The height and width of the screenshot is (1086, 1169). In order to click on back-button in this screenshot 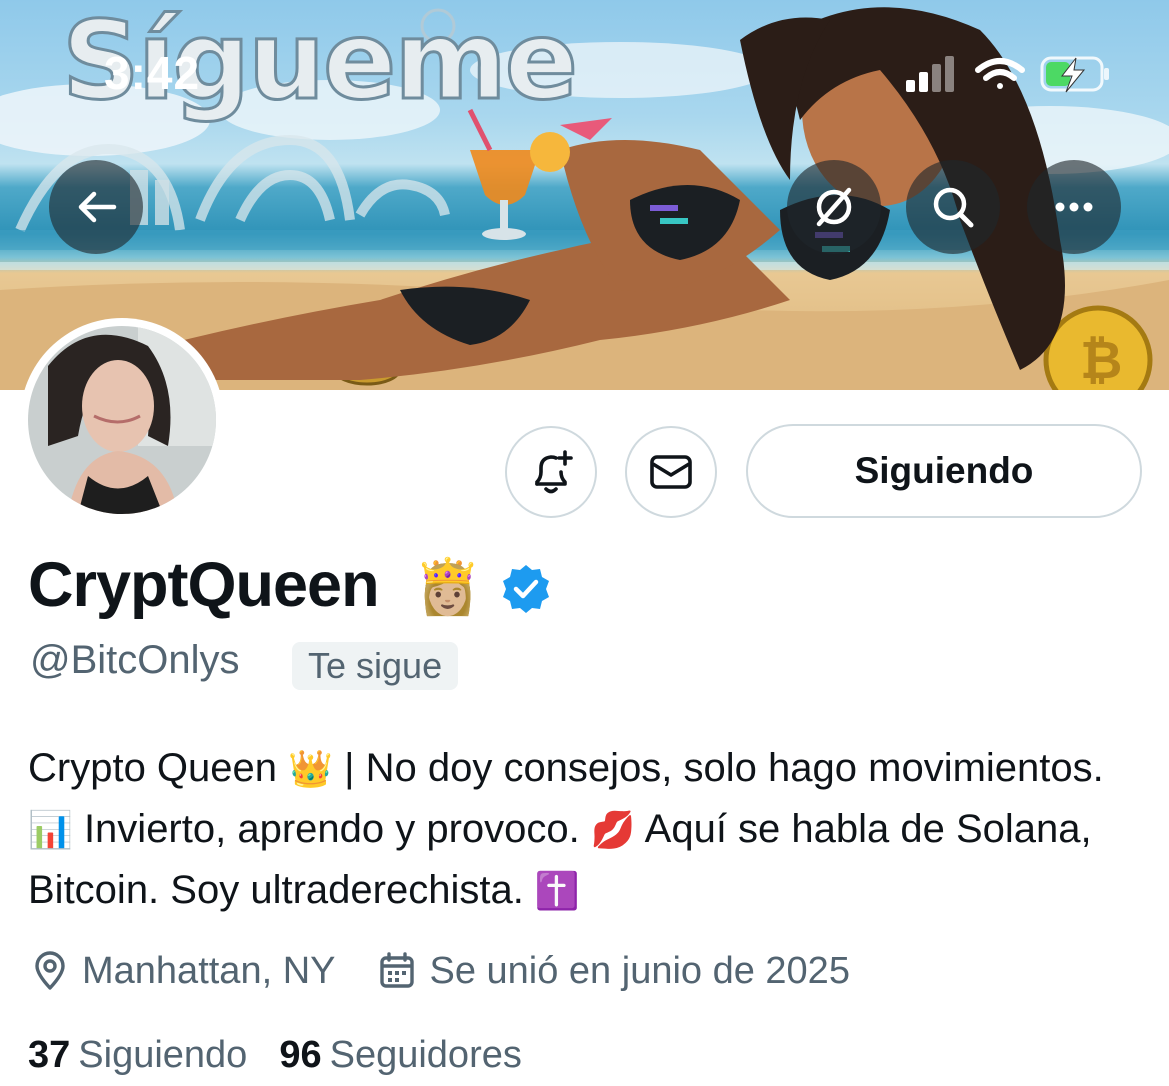, I will do `click(96, 207)`.